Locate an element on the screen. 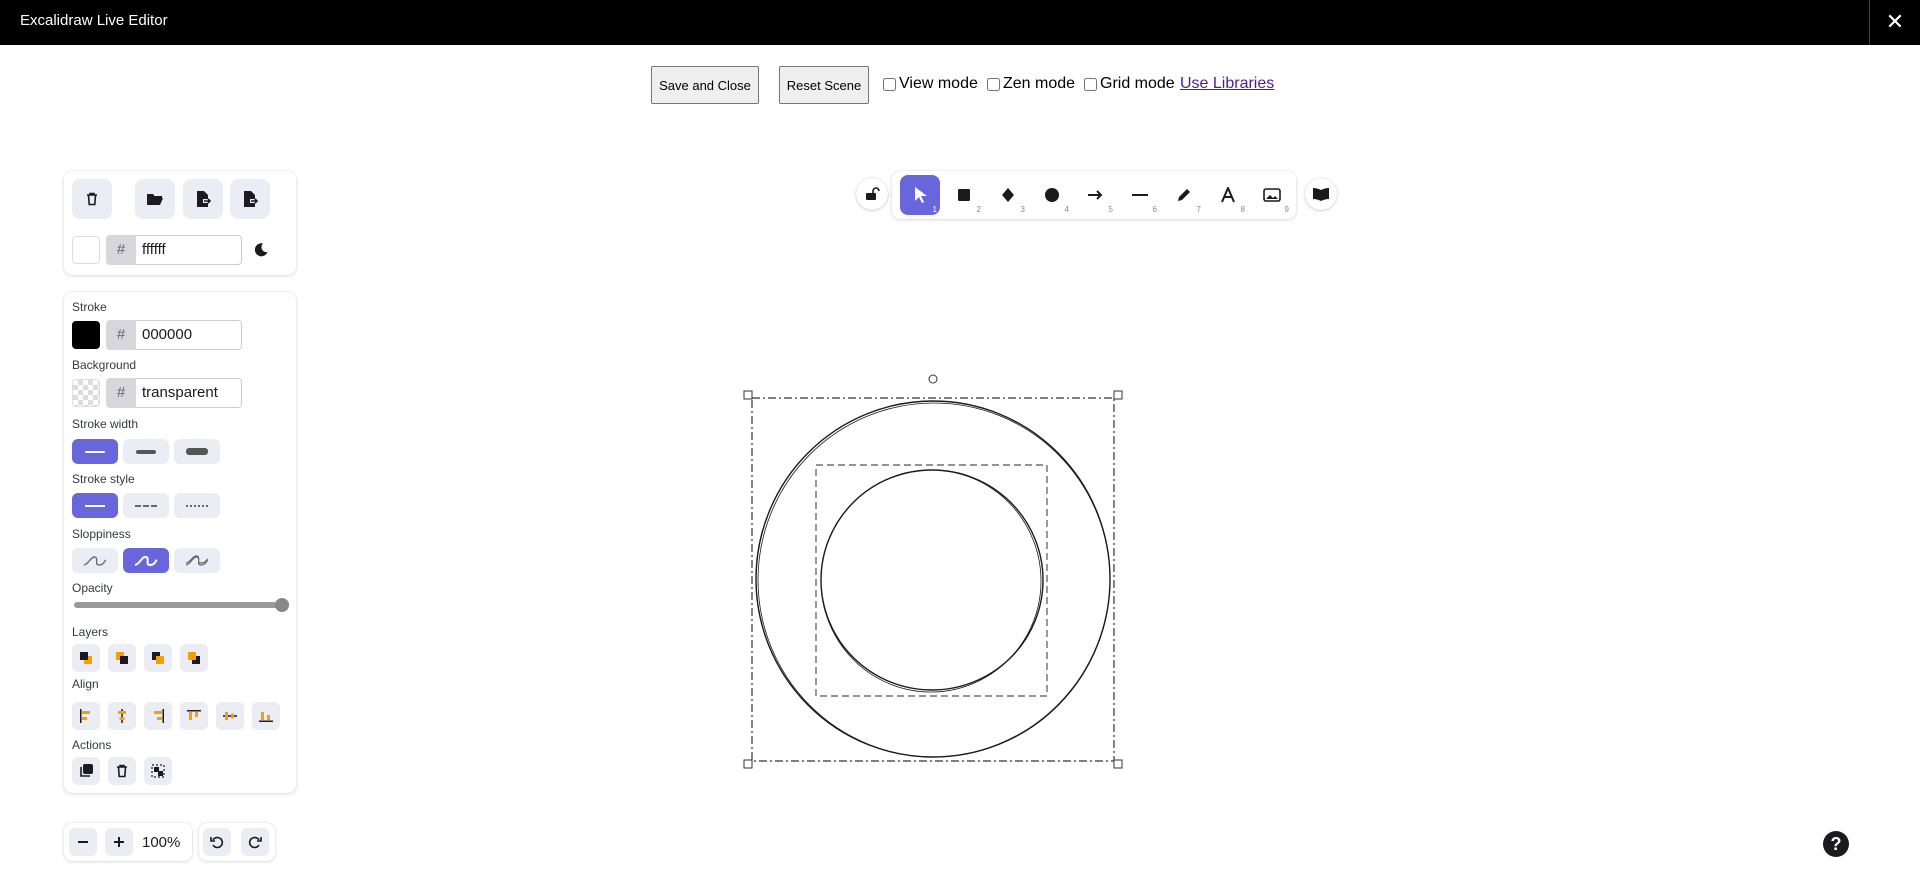  resize-handle-nw is located at coordinates (748, 395).